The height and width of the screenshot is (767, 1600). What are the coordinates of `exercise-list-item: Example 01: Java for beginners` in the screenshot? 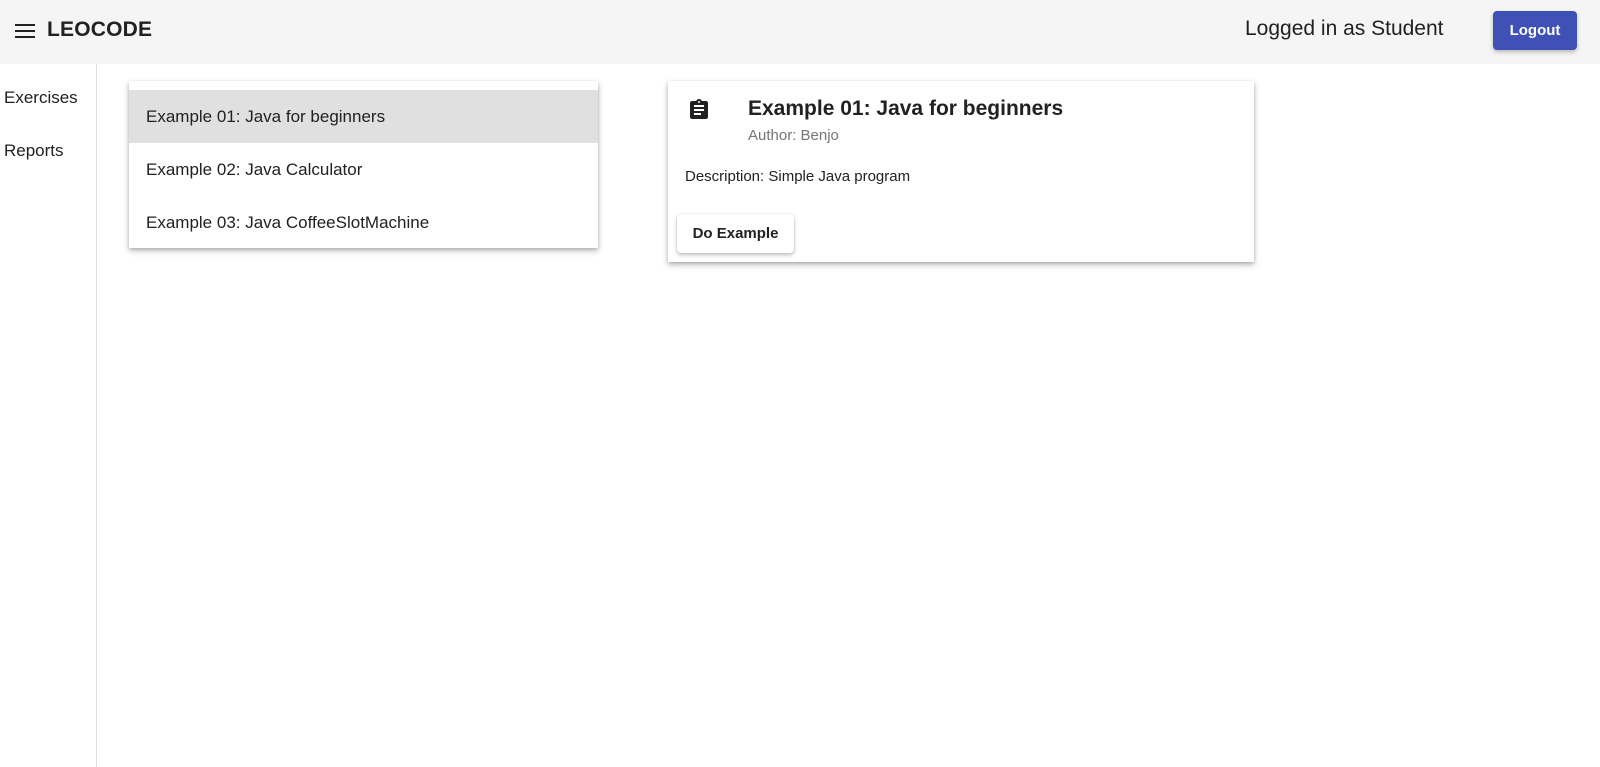 It's located at (363, 116).